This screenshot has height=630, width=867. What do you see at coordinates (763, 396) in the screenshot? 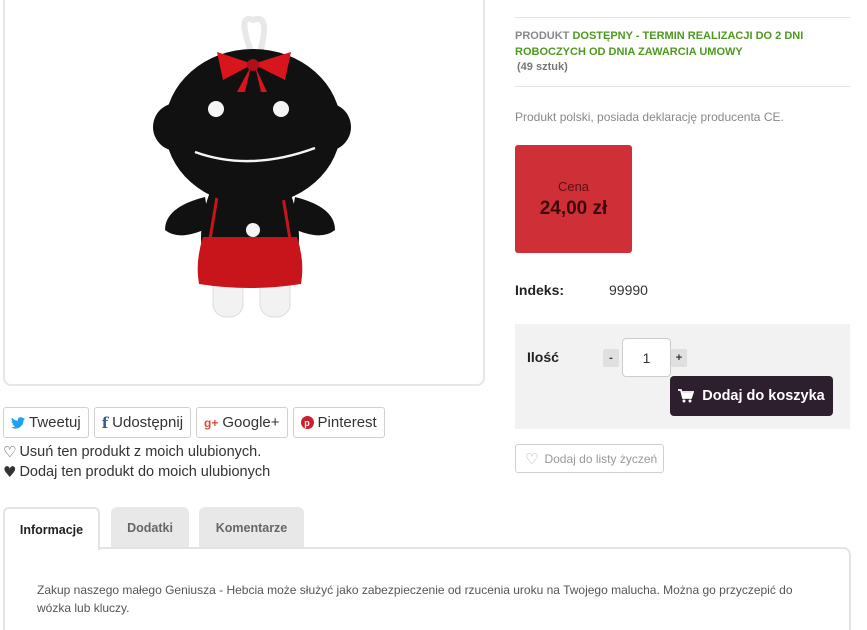
I see `add-to-cart-label: Dodaj do koszyka` at bounding box center [763, 396].